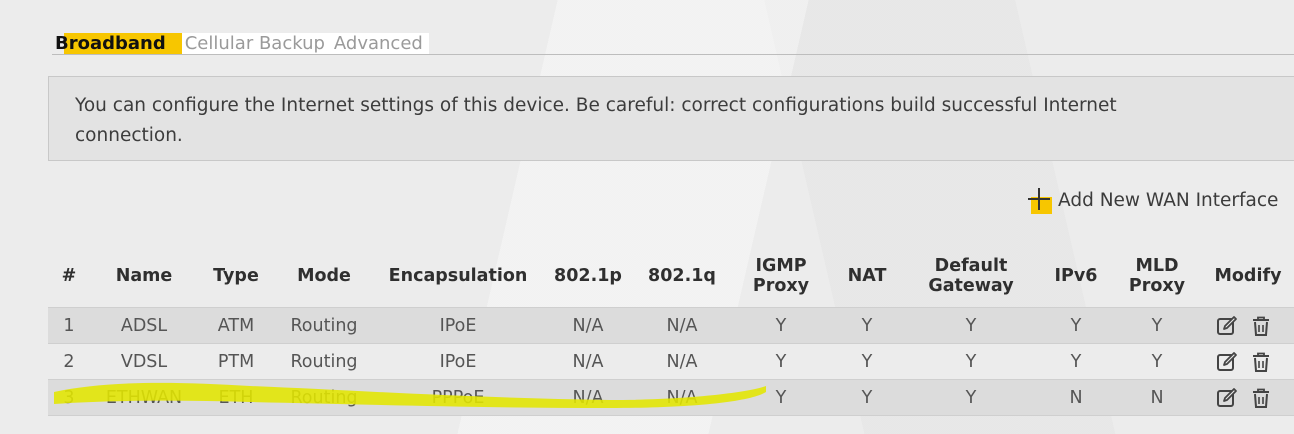  I want to click on tab-bar: Broadband Cellular Backup Advanced, so click(240, 44).